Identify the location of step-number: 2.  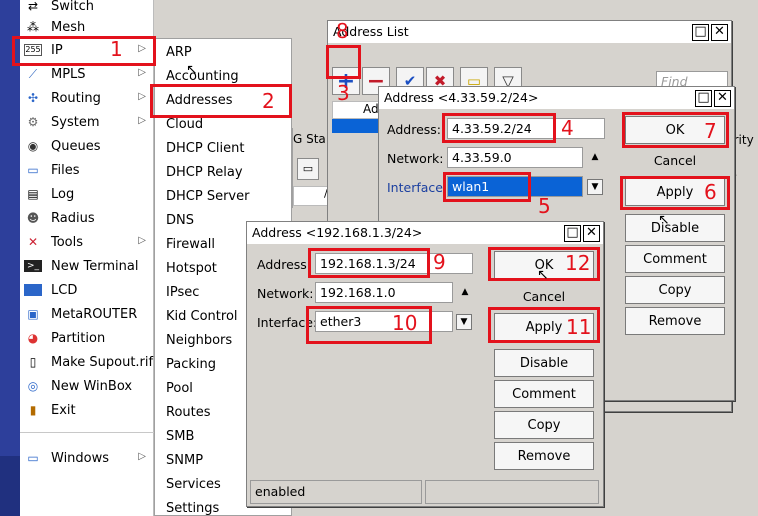
(268, 101).